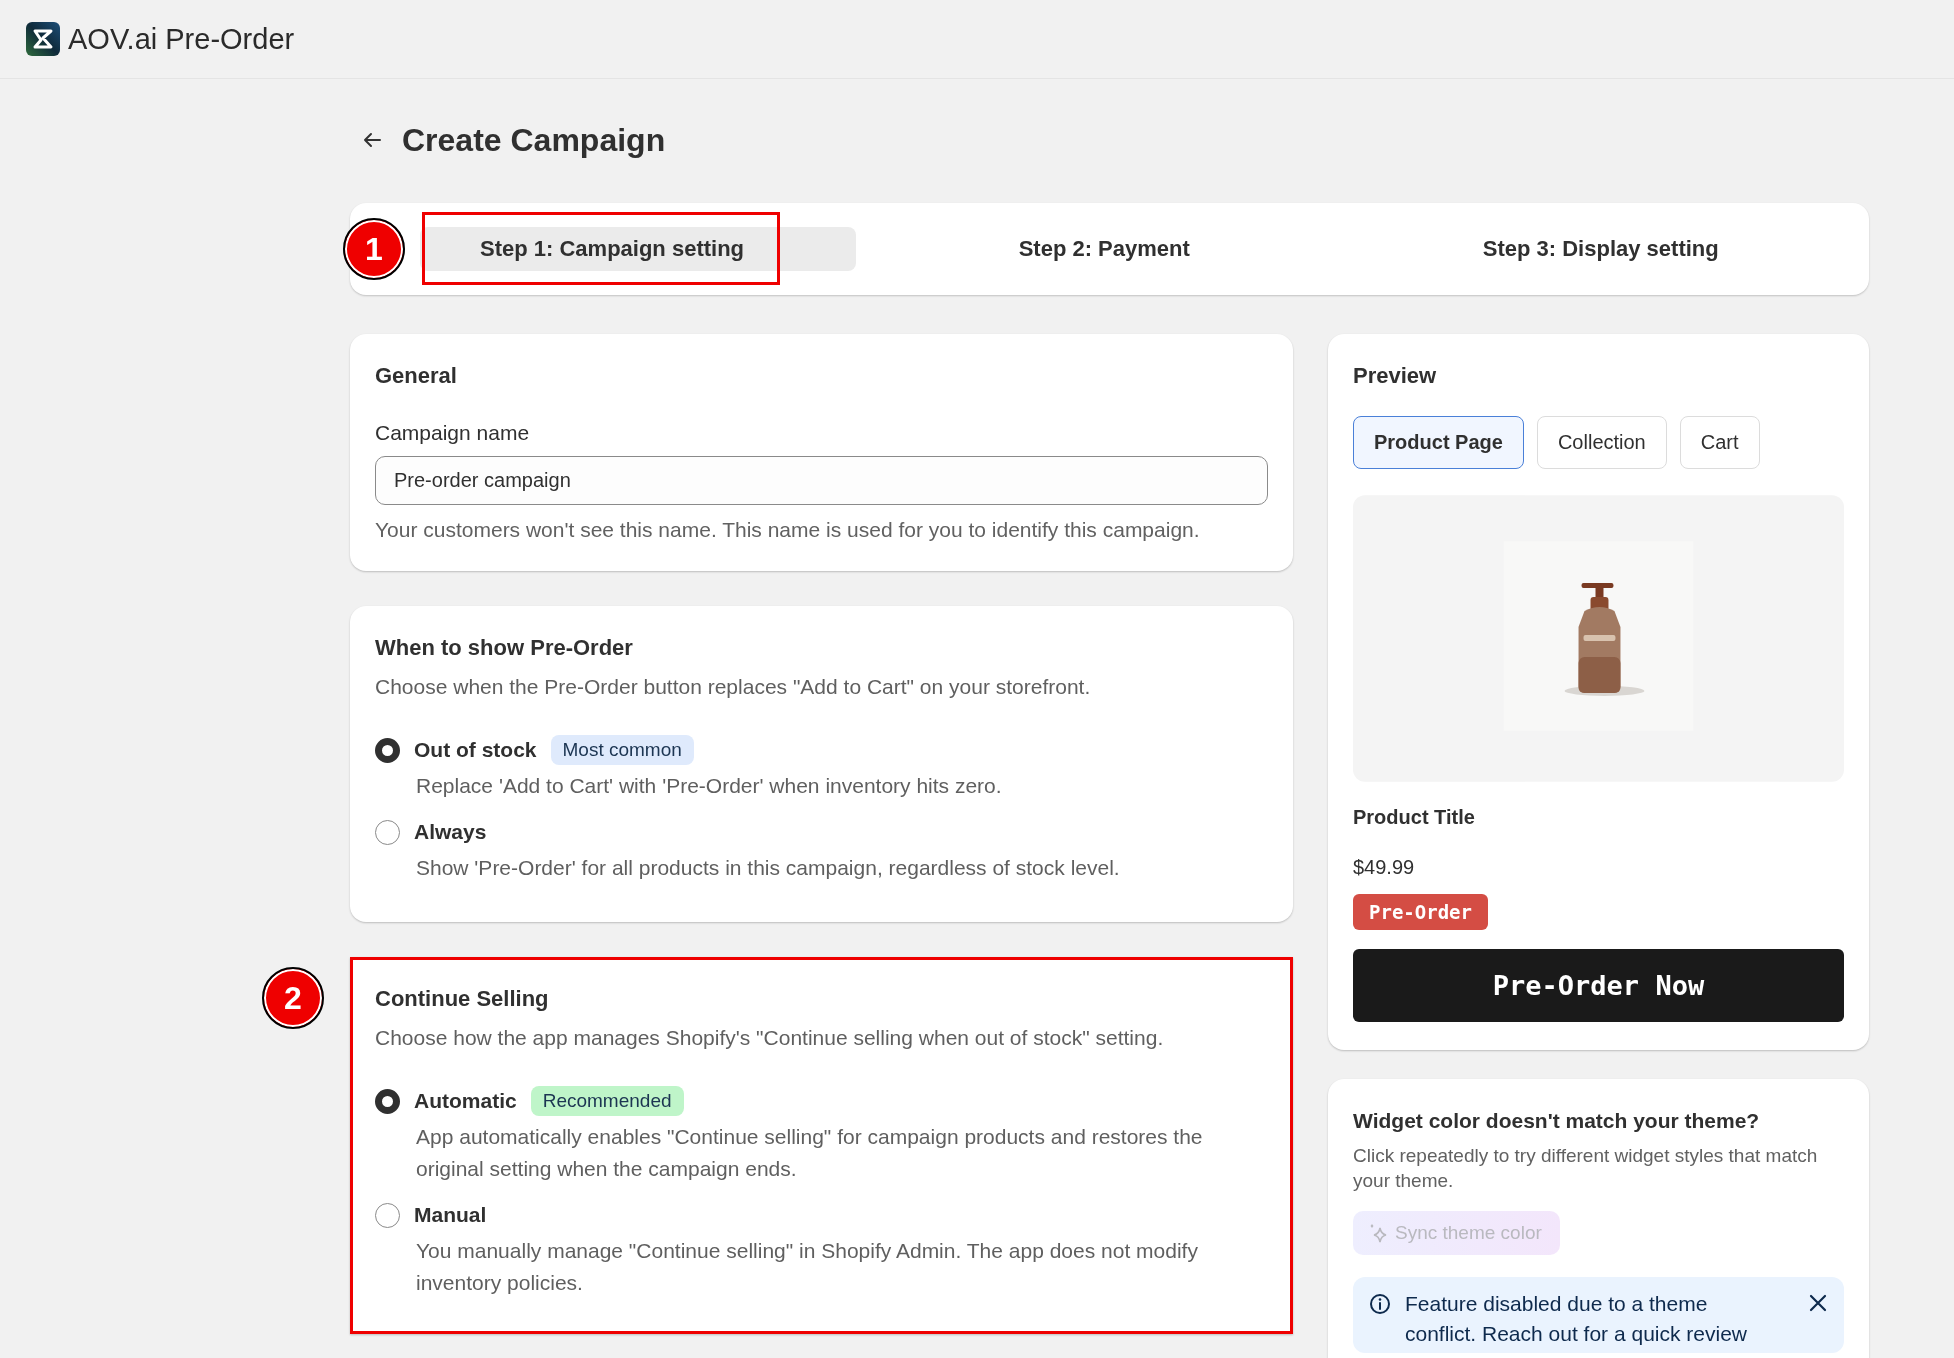 The height and width of the screenshot is (1358, 1954). What do you see at coordinates (181, 39) in the screenshot?
I see `app-title: AOV.ai Pre-Order` at bounding box center [181, 39].